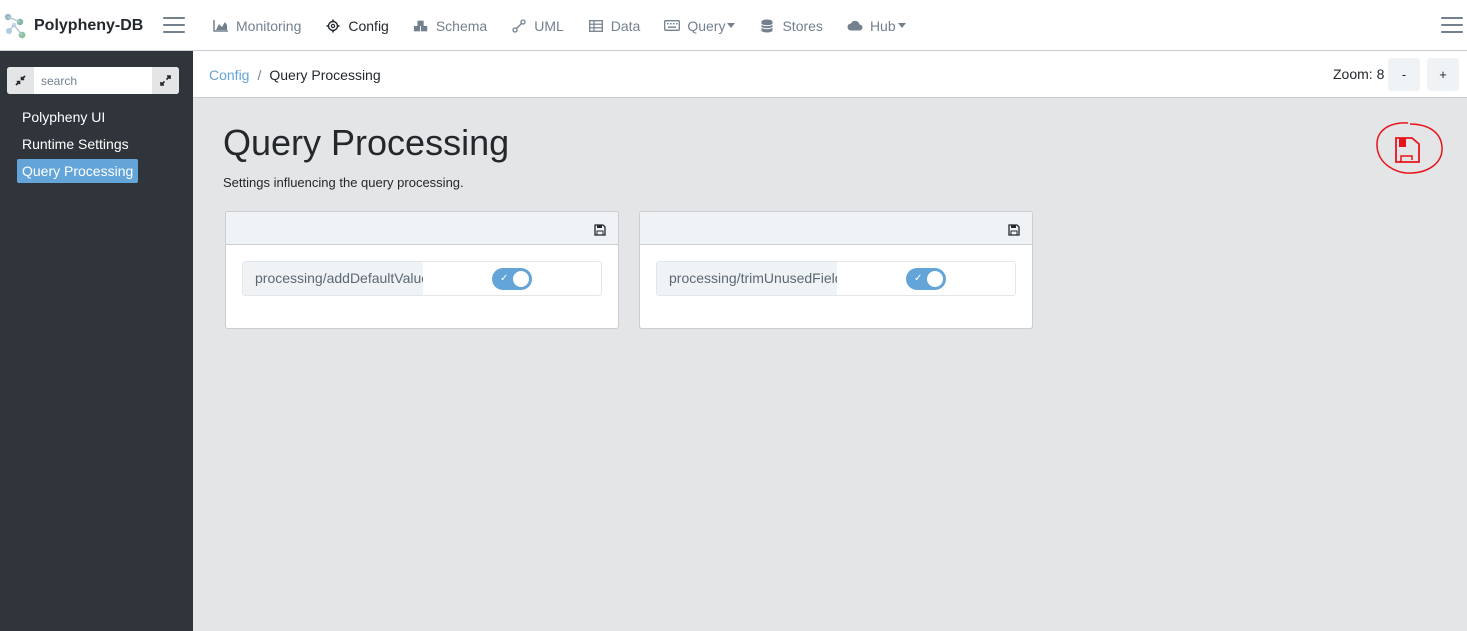 The image size is (1467, 631). I want to click on compress-icon, so click(20, 80).